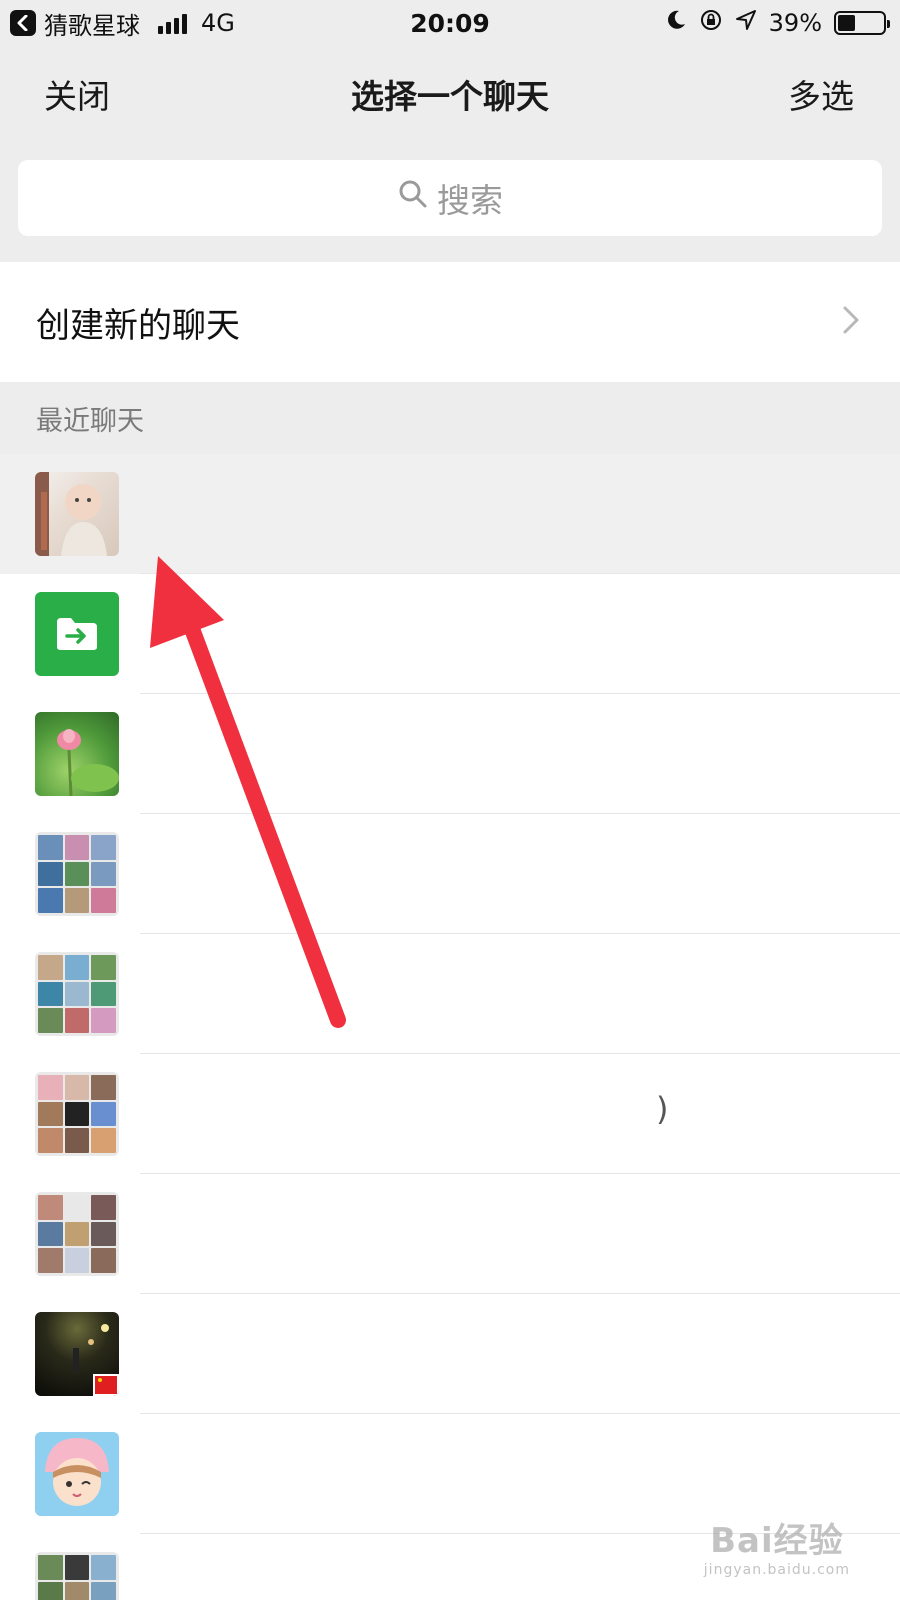 The width and height of the screenshot is (900, 1600). What do you see at coordinates (777, 1541) in the screenshot?
I see `watermark-brand: Bai经验` at bounding box center [777, 1541].